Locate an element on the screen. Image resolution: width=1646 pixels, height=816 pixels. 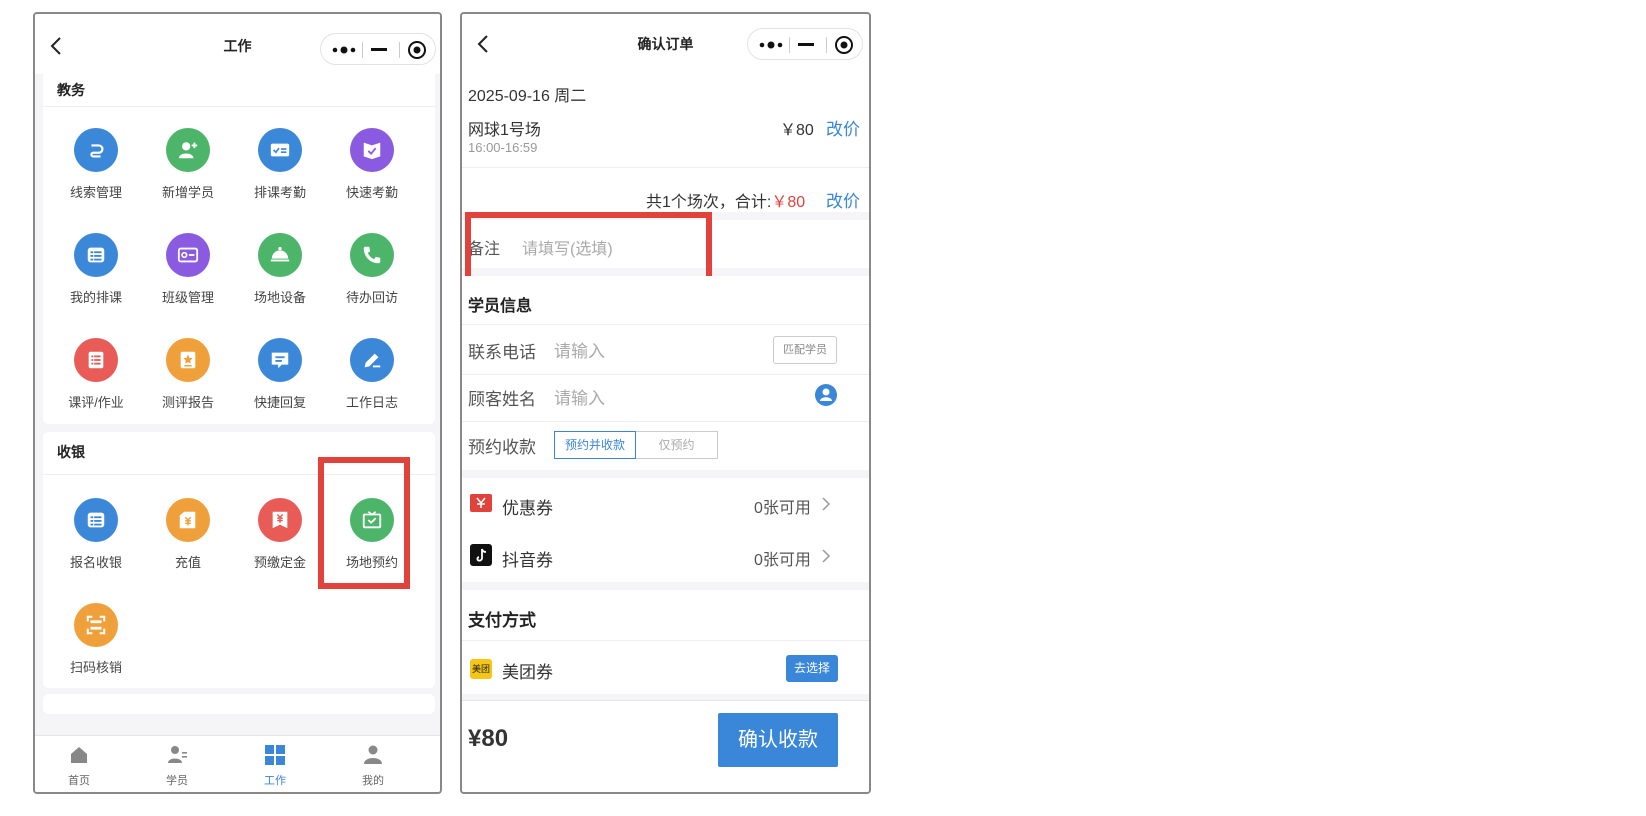
section-title: 教务 is located at coordinates (71, 90).